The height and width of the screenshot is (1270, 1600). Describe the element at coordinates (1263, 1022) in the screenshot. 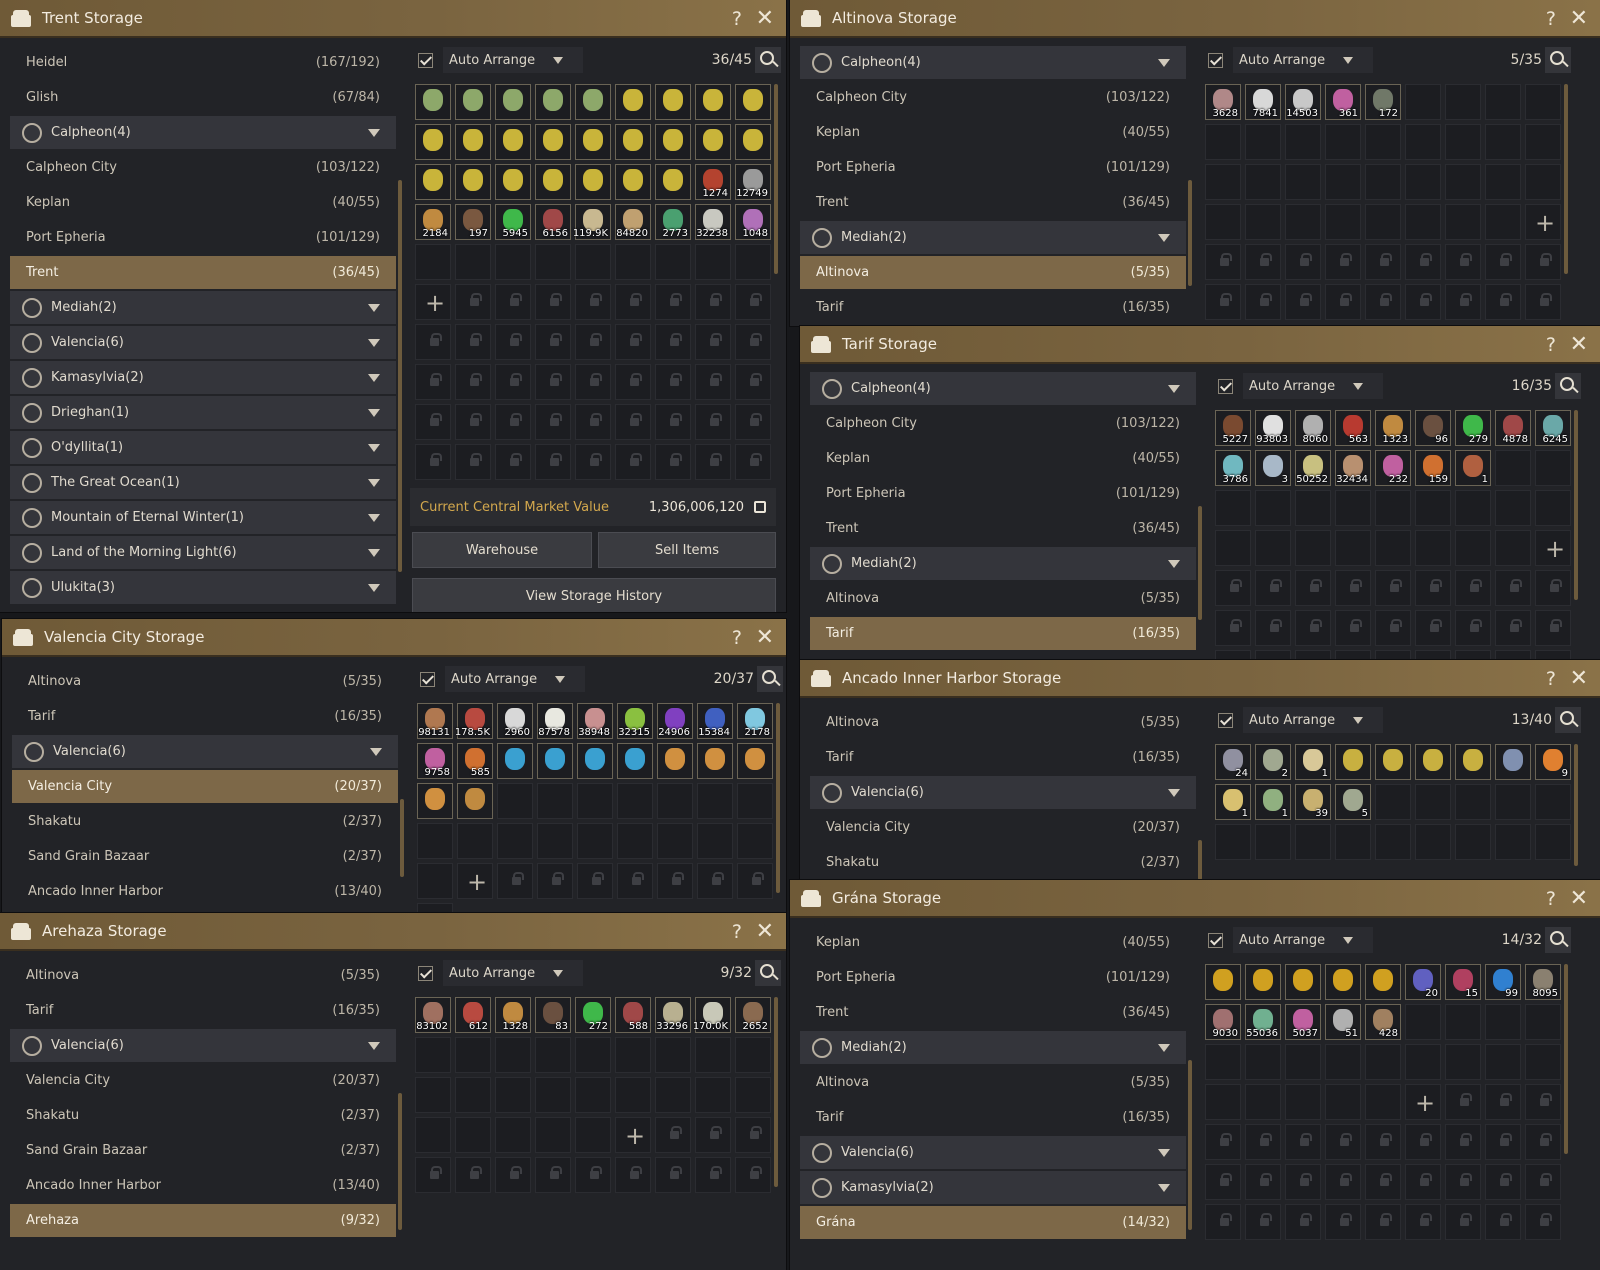

I see `item-slot: 55036` at that location.